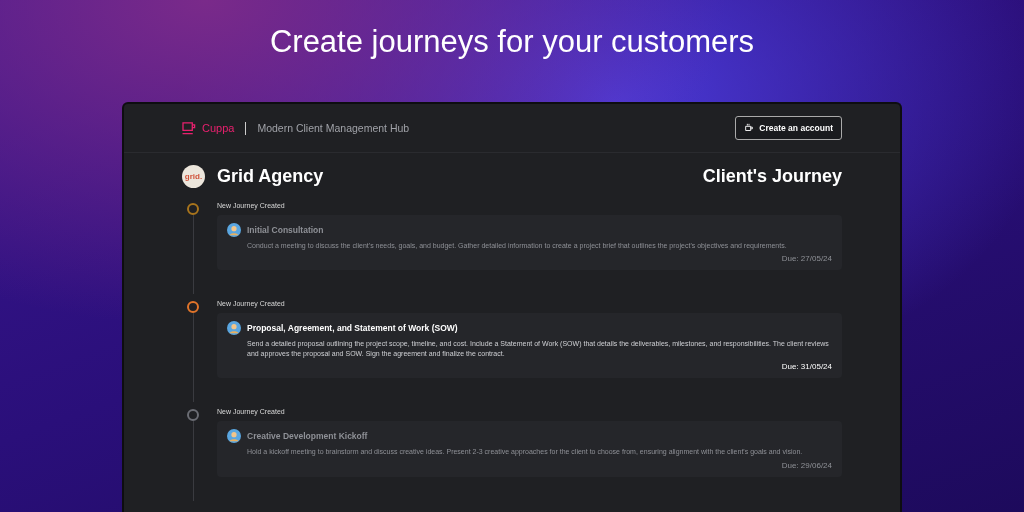  What do you see at coordinates (788, 128) in the screenshot?
I see `create-account-button: Create an account` at bounding box center [788, 128].